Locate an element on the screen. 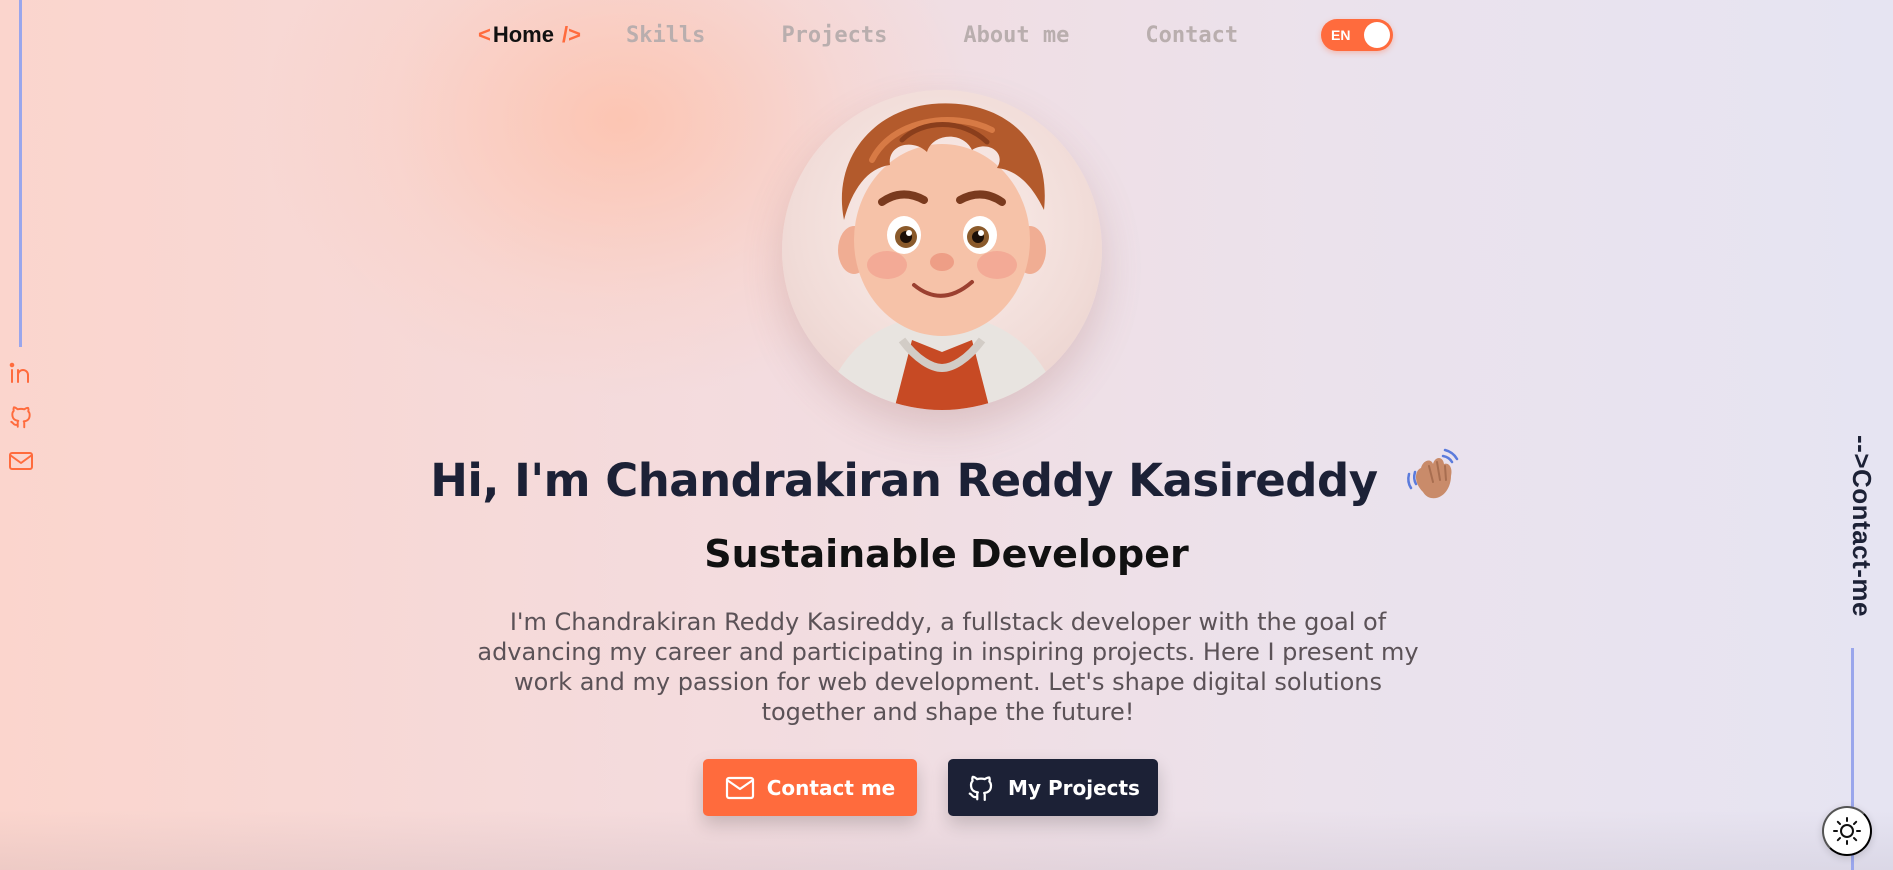 The width and height of the screenshot is (1893, 870). toggle-knob is located at coordinates (1377, 35).